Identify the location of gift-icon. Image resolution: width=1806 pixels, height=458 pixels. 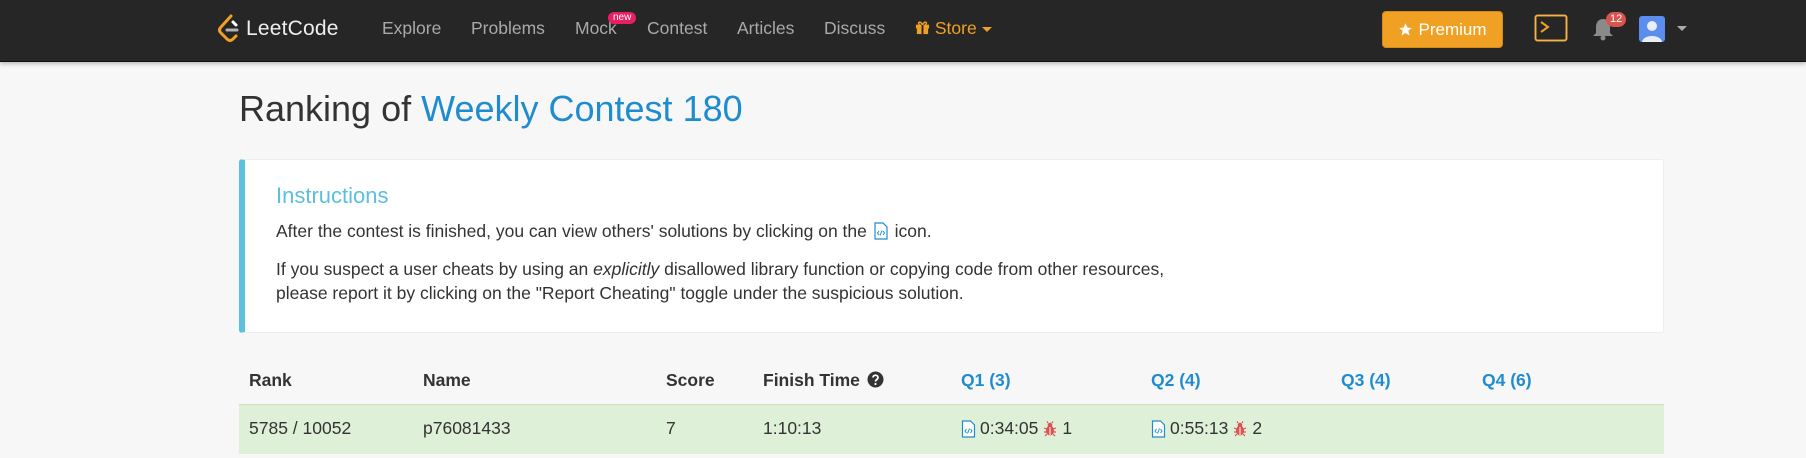
(922, 28).